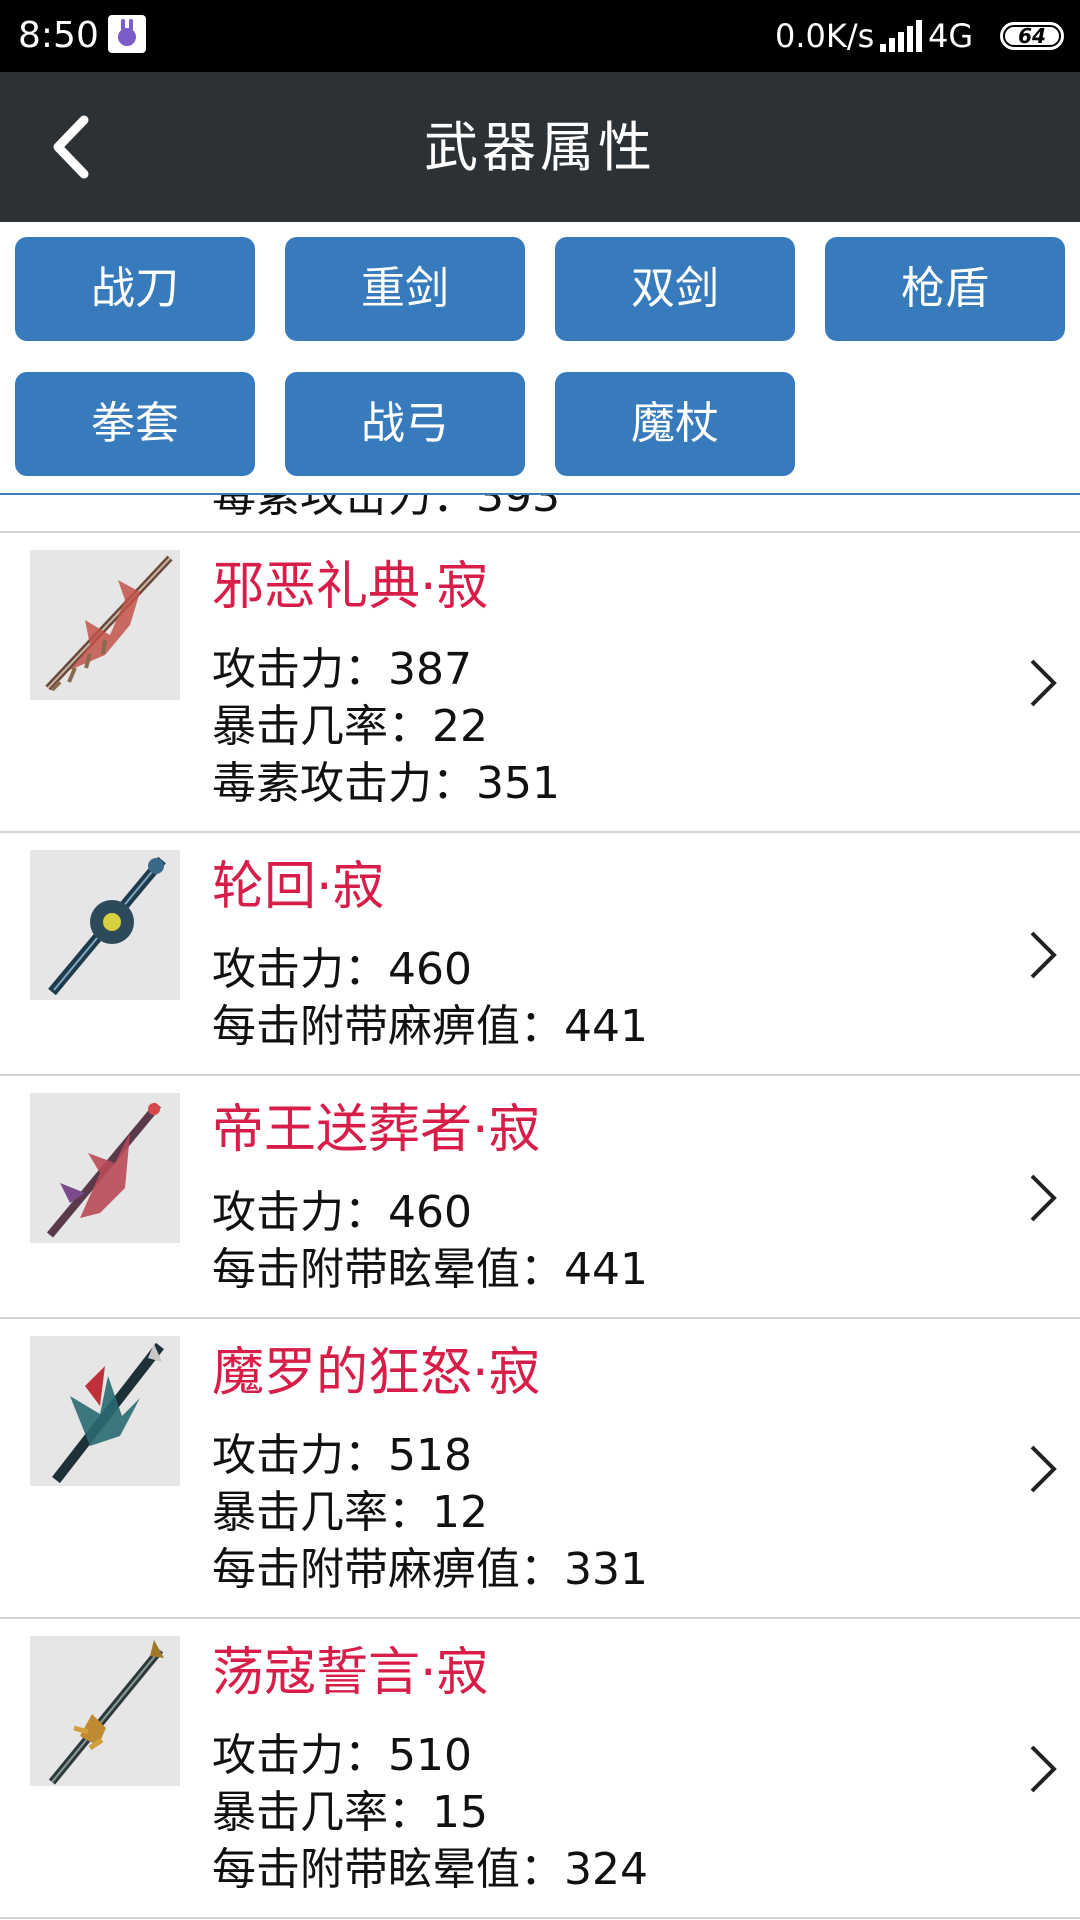  I want to click on weapon-stats: 攻击力：460 每击附带麻痹值：441, so click(430, 998).